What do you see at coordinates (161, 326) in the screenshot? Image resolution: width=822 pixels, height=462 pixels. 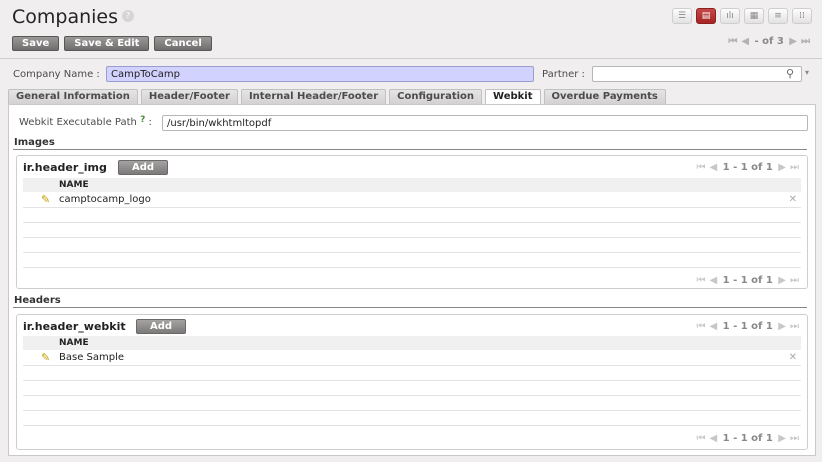 I see `add-header-webkit-button: Add` at bounding box center [161, 326].